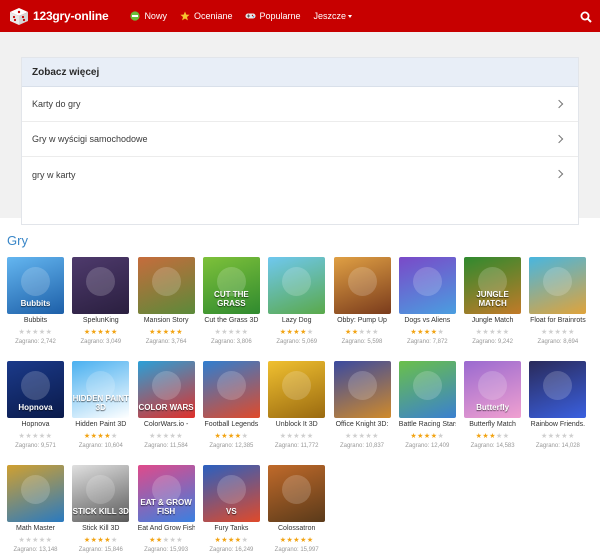  Describe the element at coordinates (101, 389) in the screenshot. I see `game-thumbnail: HIDDEN PAINT 3D` at that location.